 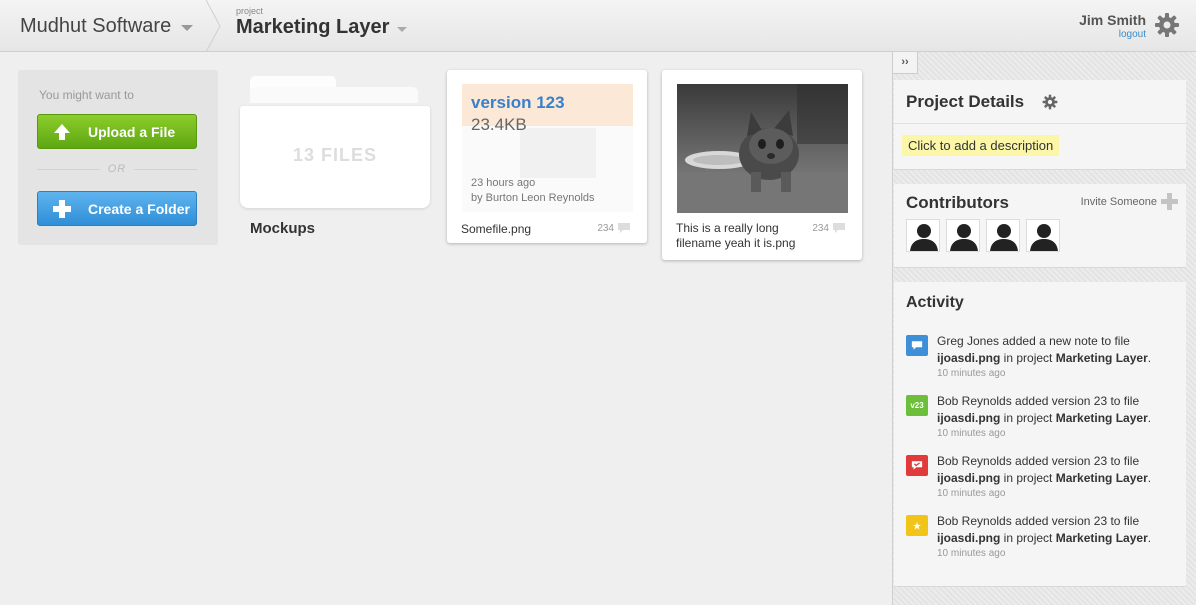 What do you see at coordinates (1112, 20) in the screenshot?
I see `user-name: Jim Smith` at bounding box center [1112, 20].